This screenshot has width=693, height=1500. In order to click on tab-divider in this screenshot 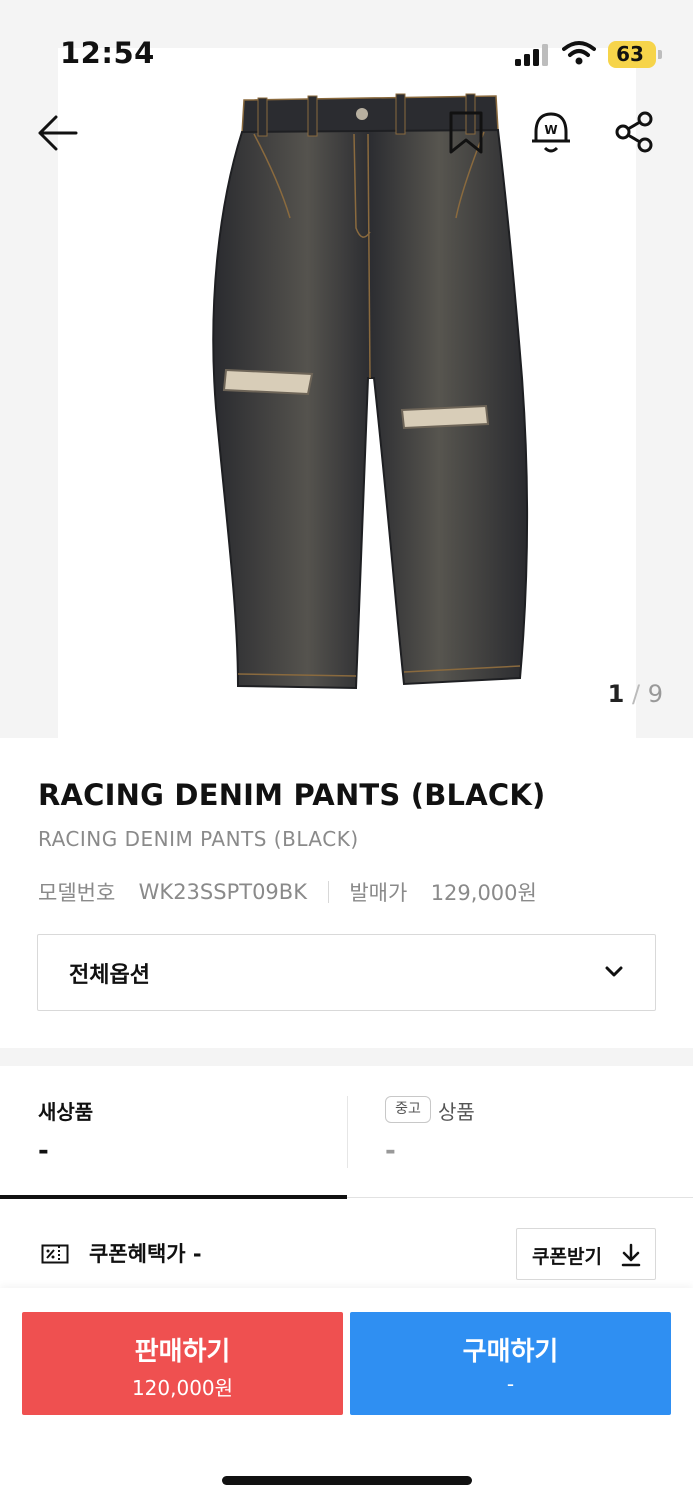, I will do `click(347, 1132)`.